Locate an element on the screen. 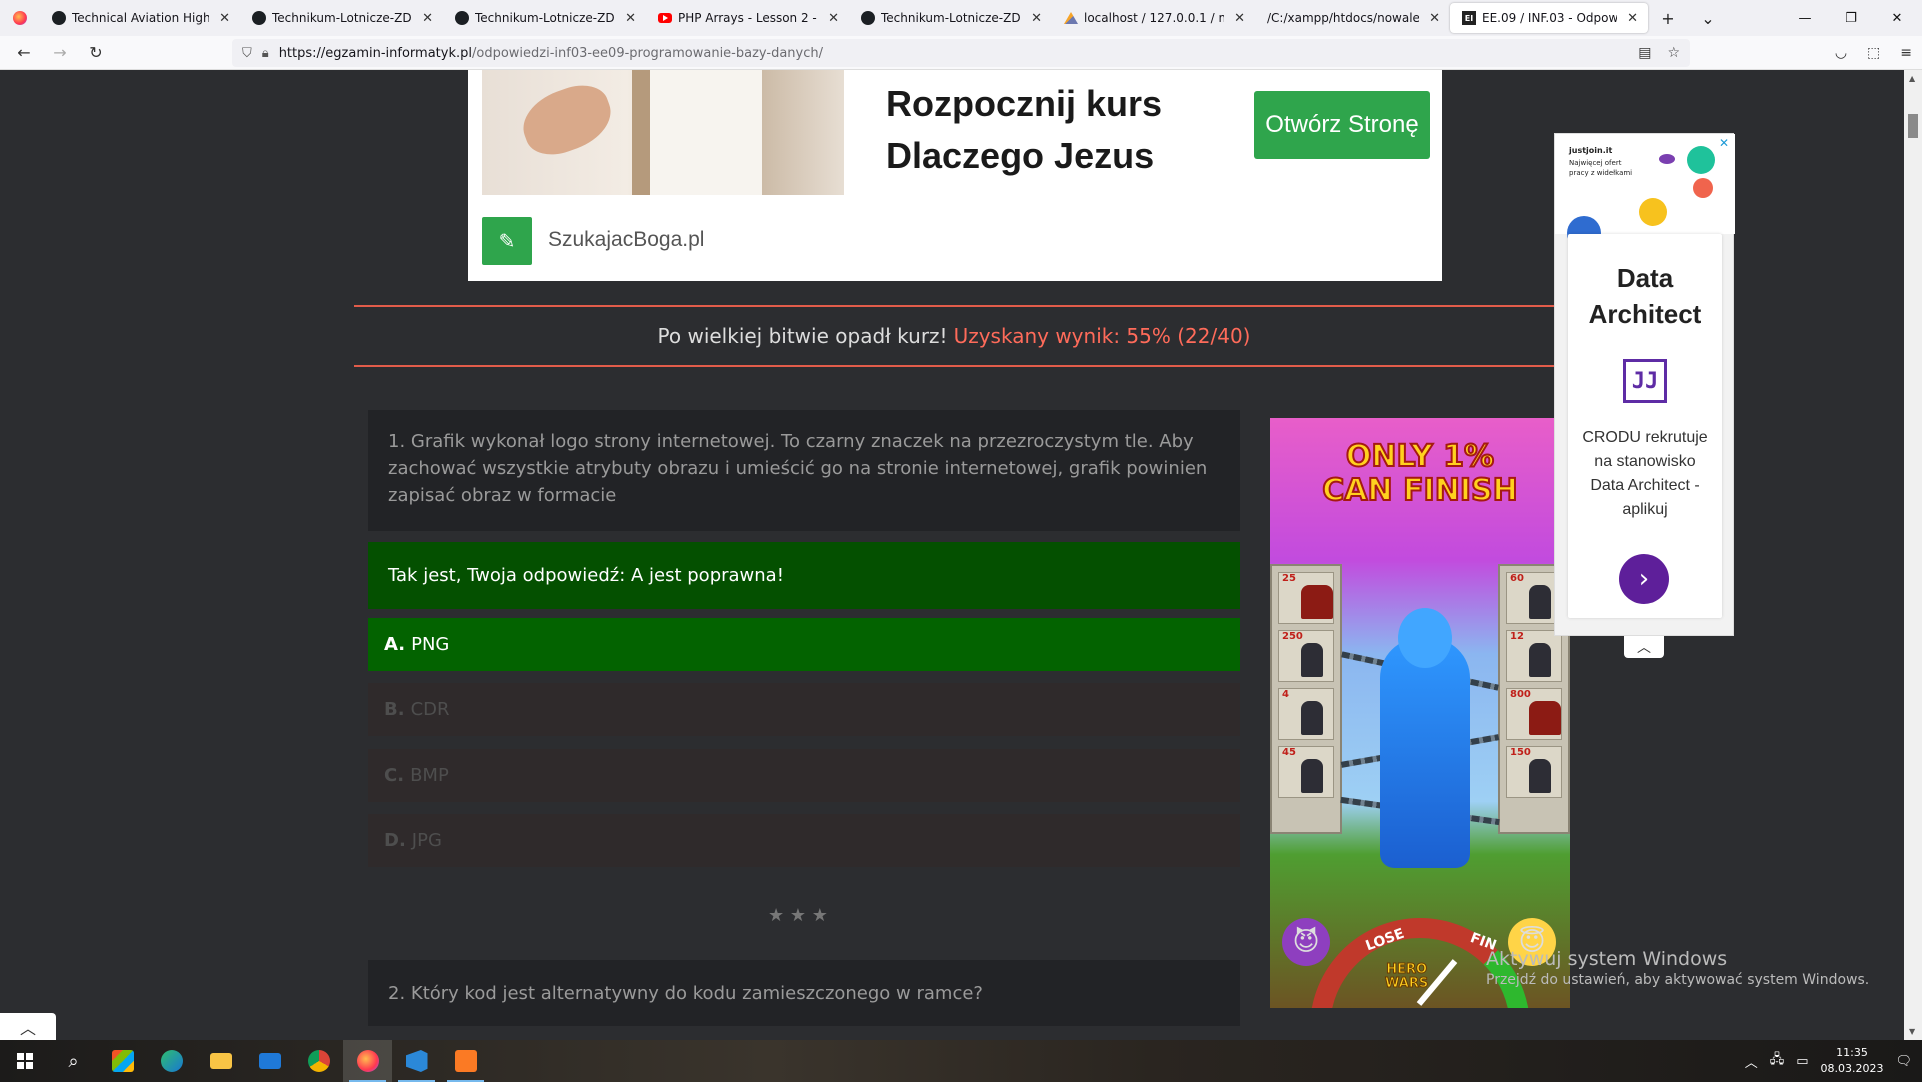  file-explorer-icon is located at coordinates (220, 1061).